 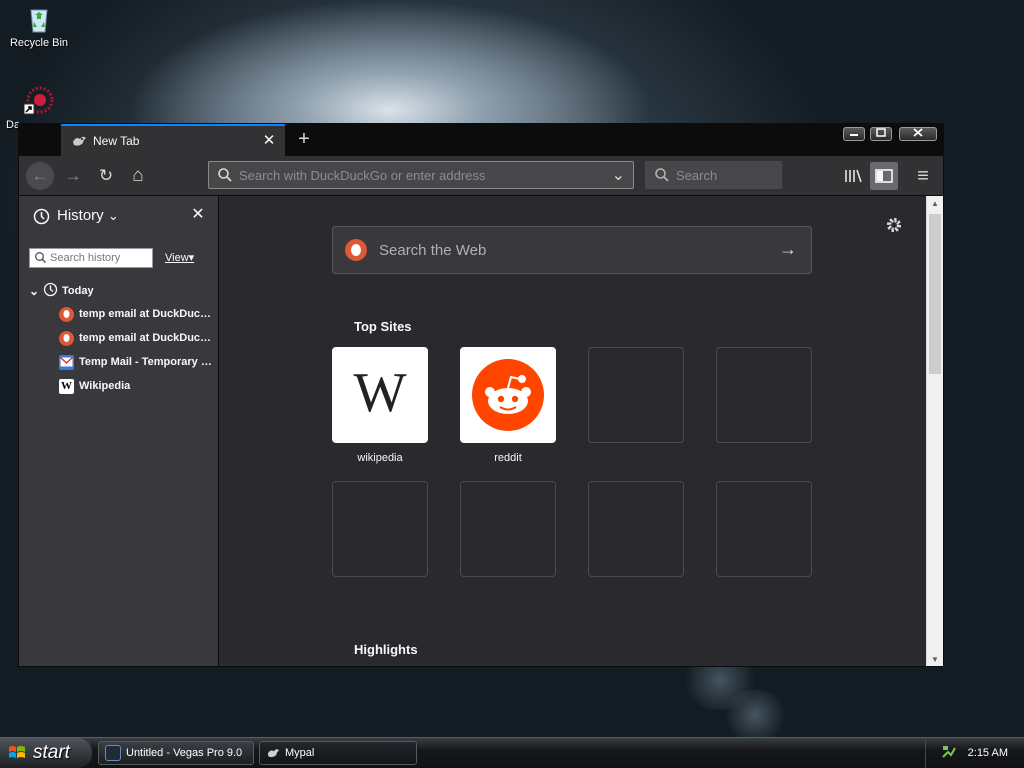 What do you see at coordinates (79, 141) in the screenshot?
I see `mypal-favicon-icon` at bounding box center [79, 141].